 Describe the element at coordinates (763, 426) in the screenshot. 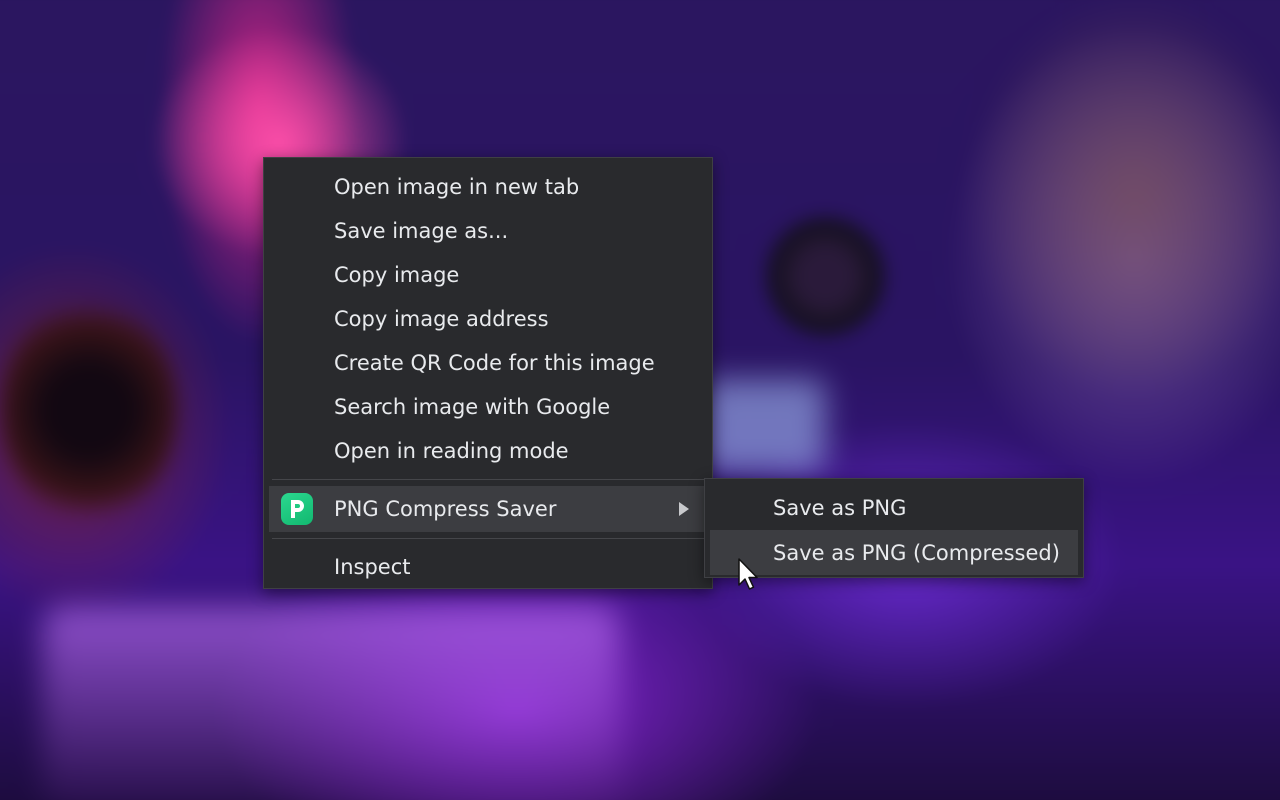

I see `laptop-glow` at that location.